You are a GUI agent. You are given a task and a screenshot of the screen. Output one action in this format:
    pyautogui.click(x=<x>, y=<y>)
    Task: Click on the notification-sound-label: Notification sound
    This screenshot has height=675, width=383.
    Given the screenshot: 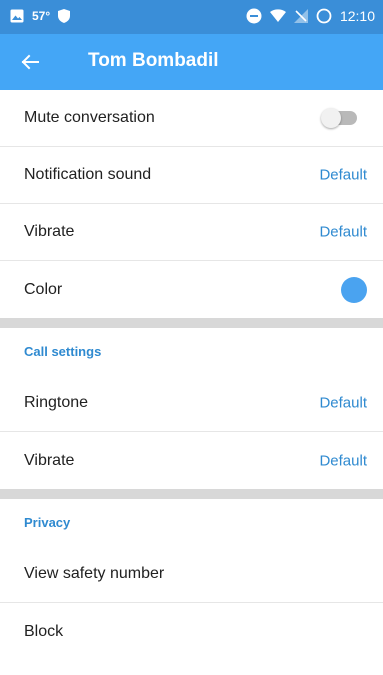 What is the action you would take?
    pyautogui.click(x=88, y=174)
    